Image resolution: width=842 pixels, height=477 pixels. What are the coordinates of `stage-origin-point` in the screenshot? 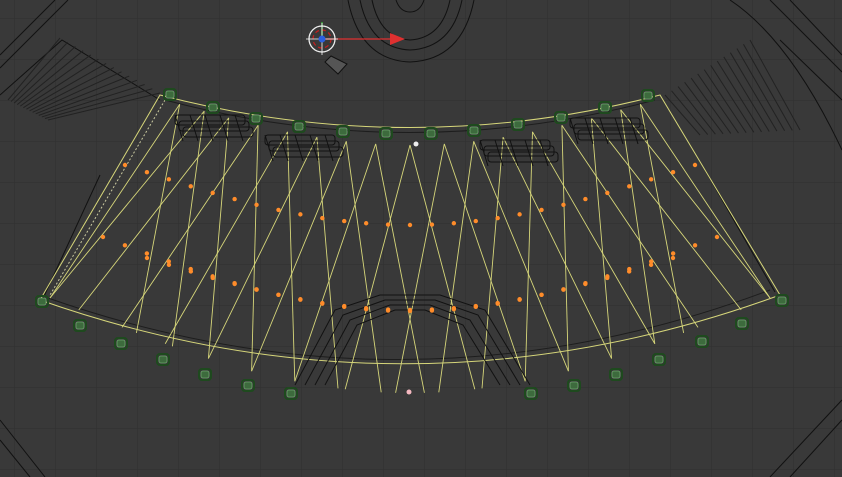 It's located at (409, 392).